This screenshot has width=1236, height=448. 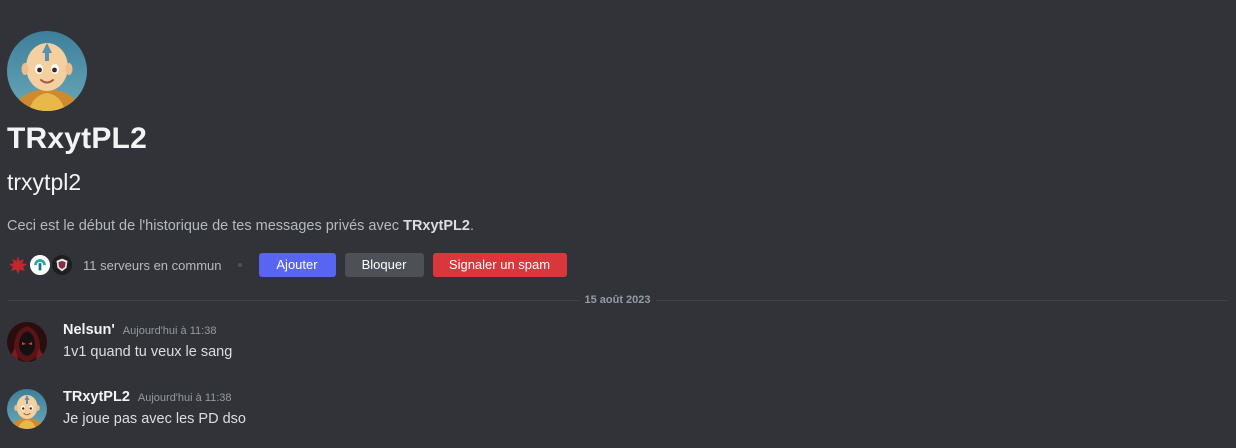 I want to click on block-button: Bloquer, so click(x=384, y=265).